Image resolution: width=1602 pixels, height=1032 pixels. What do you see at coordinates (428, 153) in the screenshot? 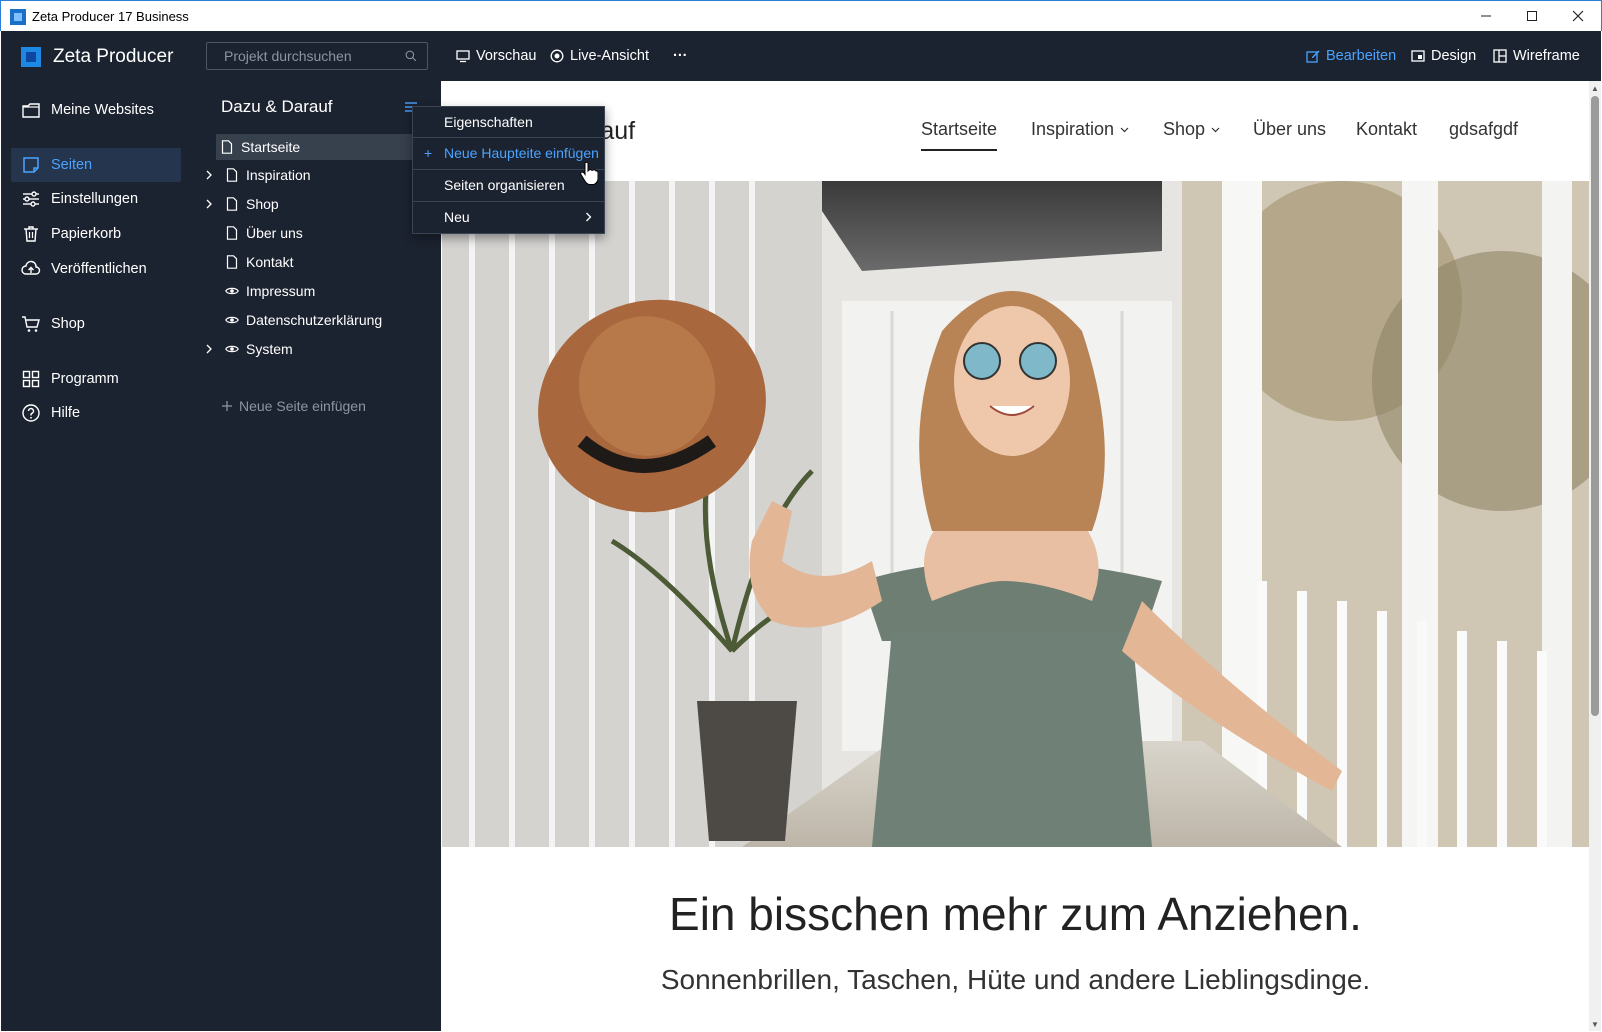
I see `plus-icon: +` at bounding box center [428, 153].